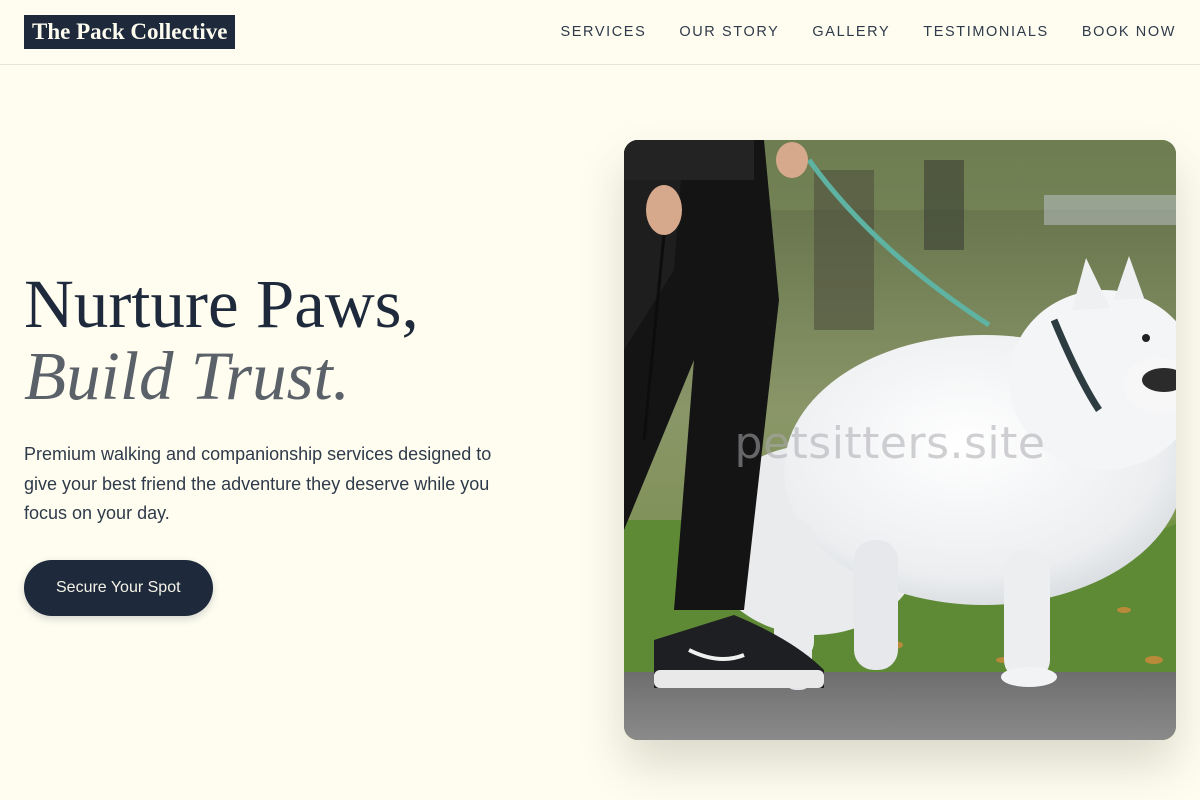  I want to click on hero-headline: Nurture Paws, Build Trust., so click(284, 340).